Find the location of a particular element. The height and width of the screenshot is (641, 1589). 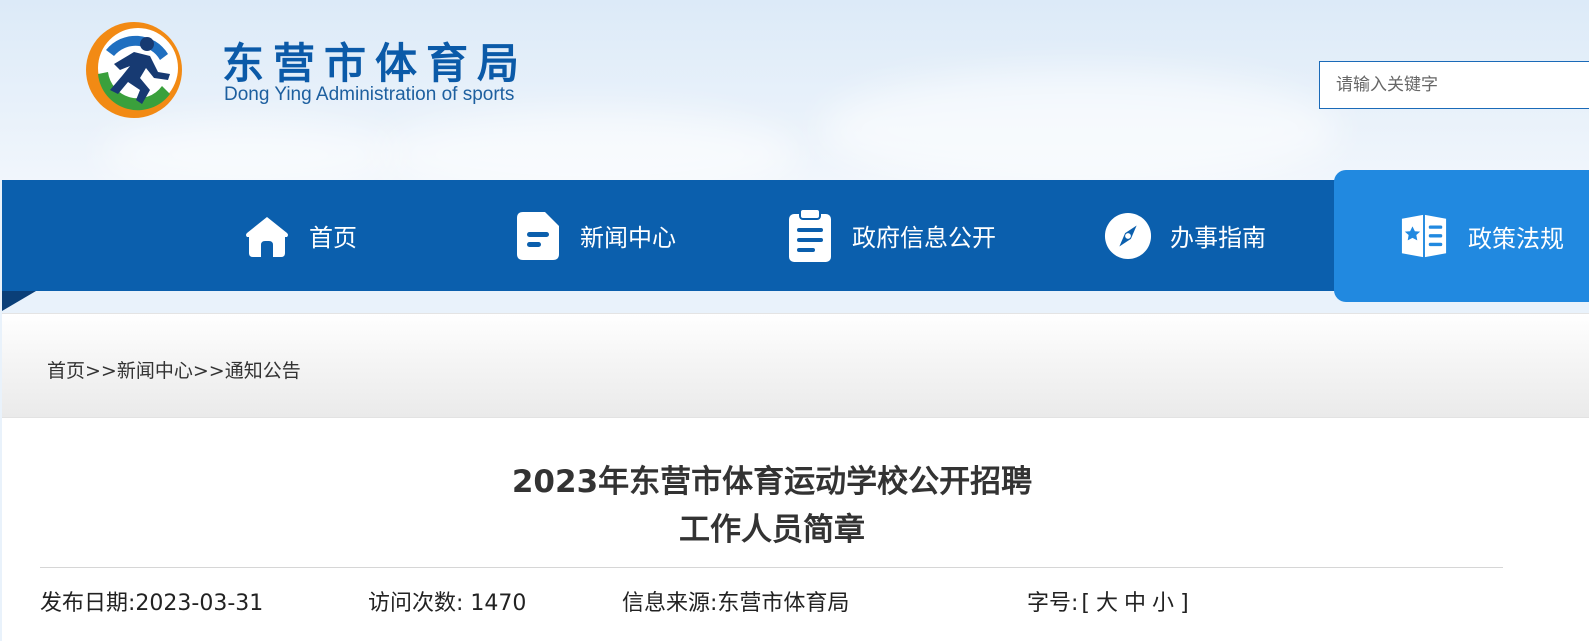

visit-count-value: 1470 is located at coordinates (498, 603).